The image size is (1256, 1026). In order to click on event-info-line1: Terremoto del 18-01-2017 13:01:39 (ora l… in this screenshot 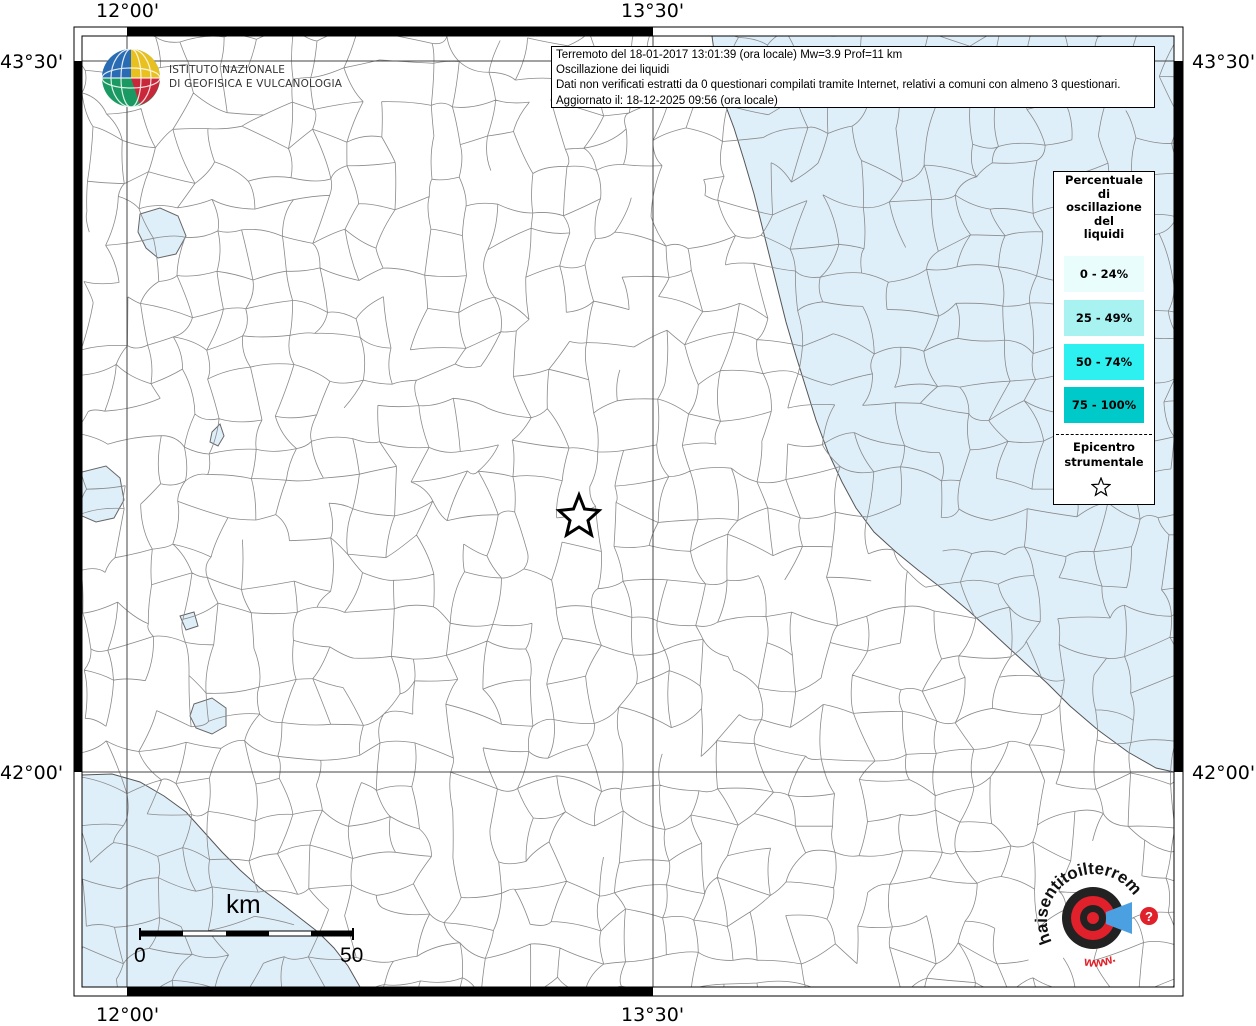, I will do `click(729, 55)`.